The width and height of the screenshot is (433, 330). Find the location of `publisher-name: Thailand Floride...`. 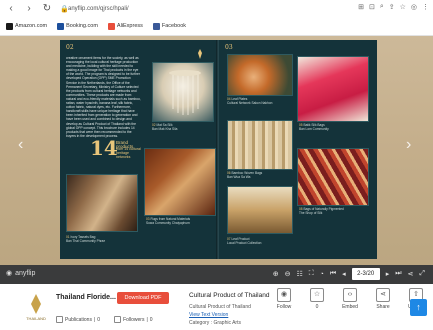

publisher-name: Thailand Floride... is located at coordinates (86, 297).